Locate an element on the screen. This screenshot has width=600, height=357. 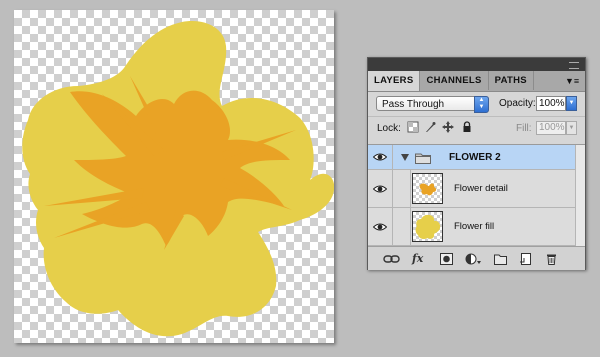
lock-all-icon is located at coordinates (467, 127).